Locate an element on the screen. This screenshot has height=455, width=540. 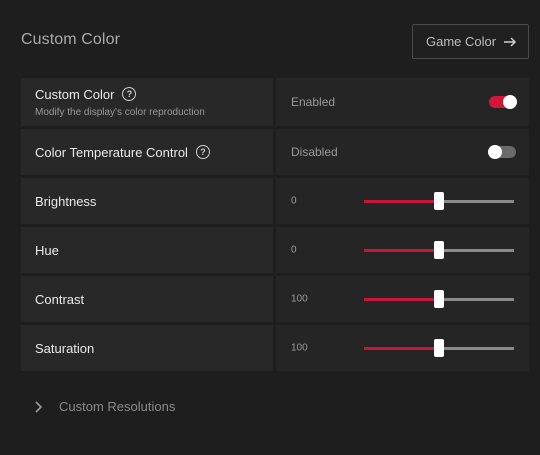
hue-slider is located at coordinates (439, 250).